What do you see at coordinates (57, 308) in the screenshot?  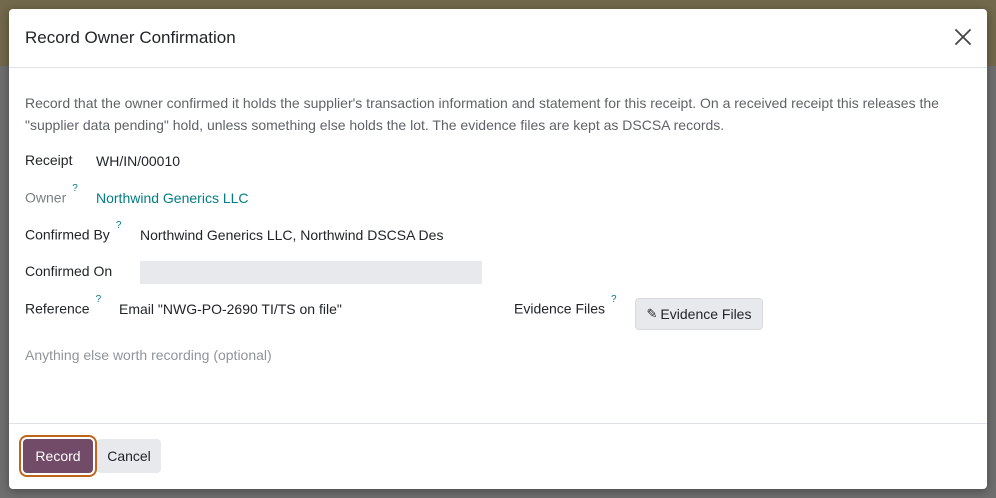 I see `reference-label-text: Reference` at bounding box center [57, 308].